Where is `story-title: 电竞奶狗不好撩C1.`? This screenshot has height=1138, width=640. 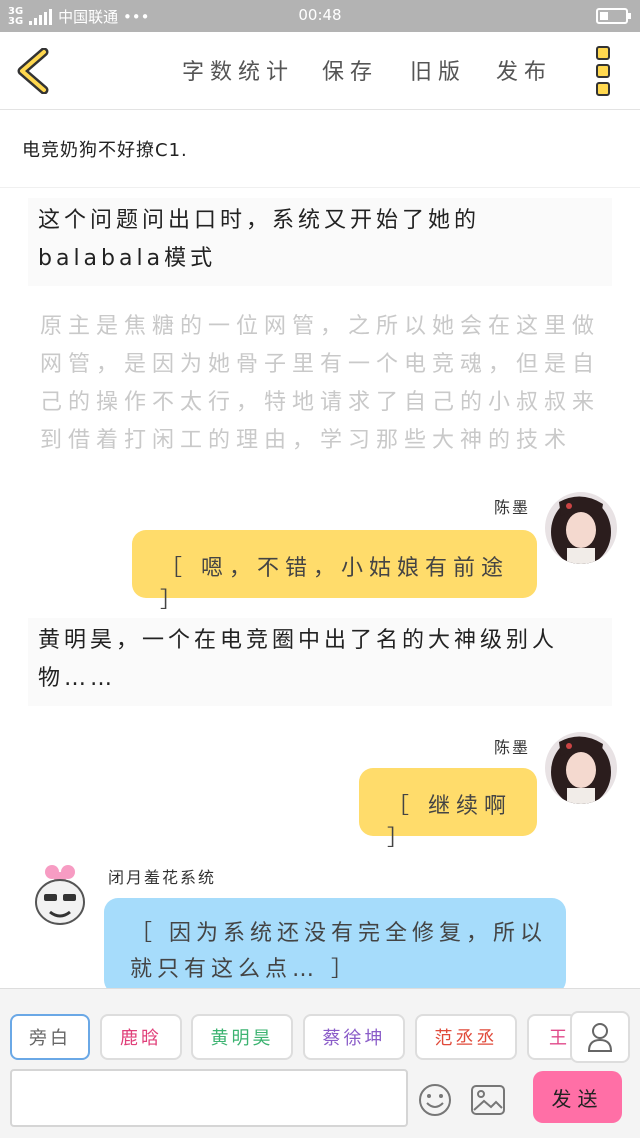
story-title: 电竞奶狗不好撩C1. is located at coordinates (105, 150).